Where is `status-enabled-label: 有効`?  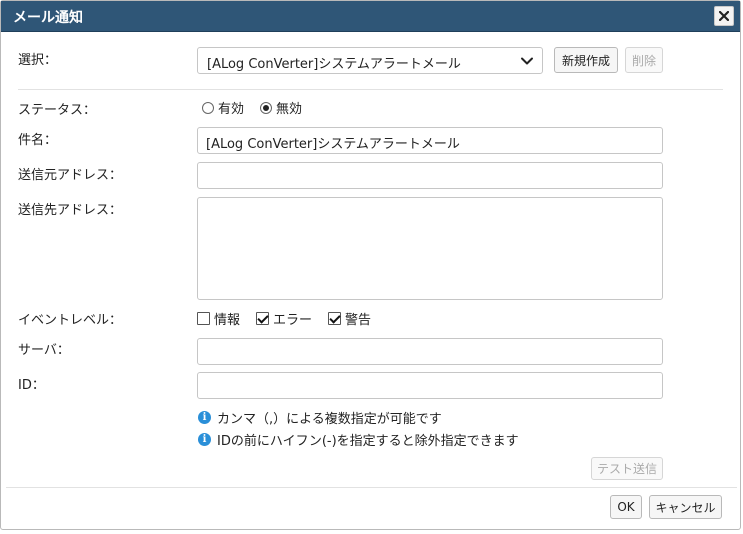
status-enabled-label: 有効 is located at coordinates (231, 109).